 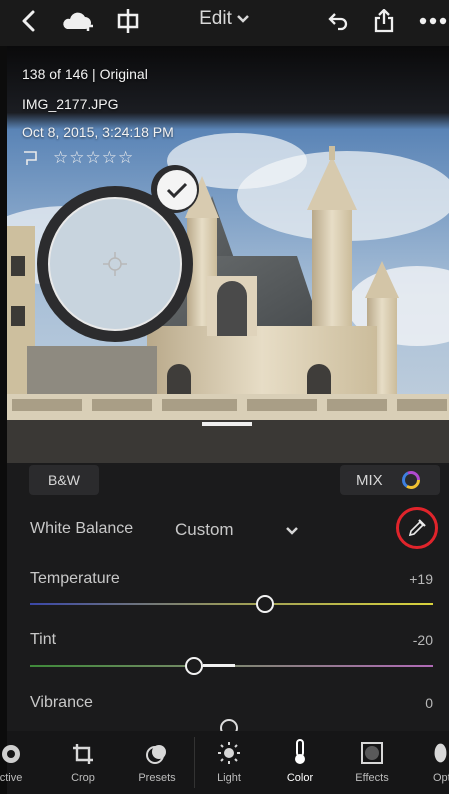 I want to click on top-bar: Edit, so click(x=224, y=23).